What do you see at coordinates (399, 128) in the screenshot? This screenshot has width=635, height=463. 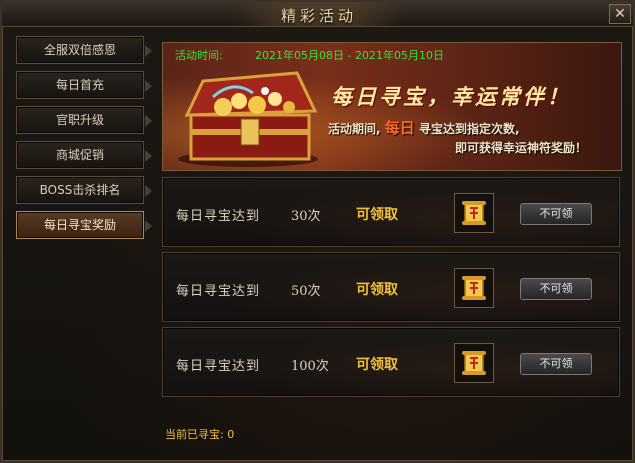 I see `banner-line1-highlight: 每日` at bounding box center [399, 128].